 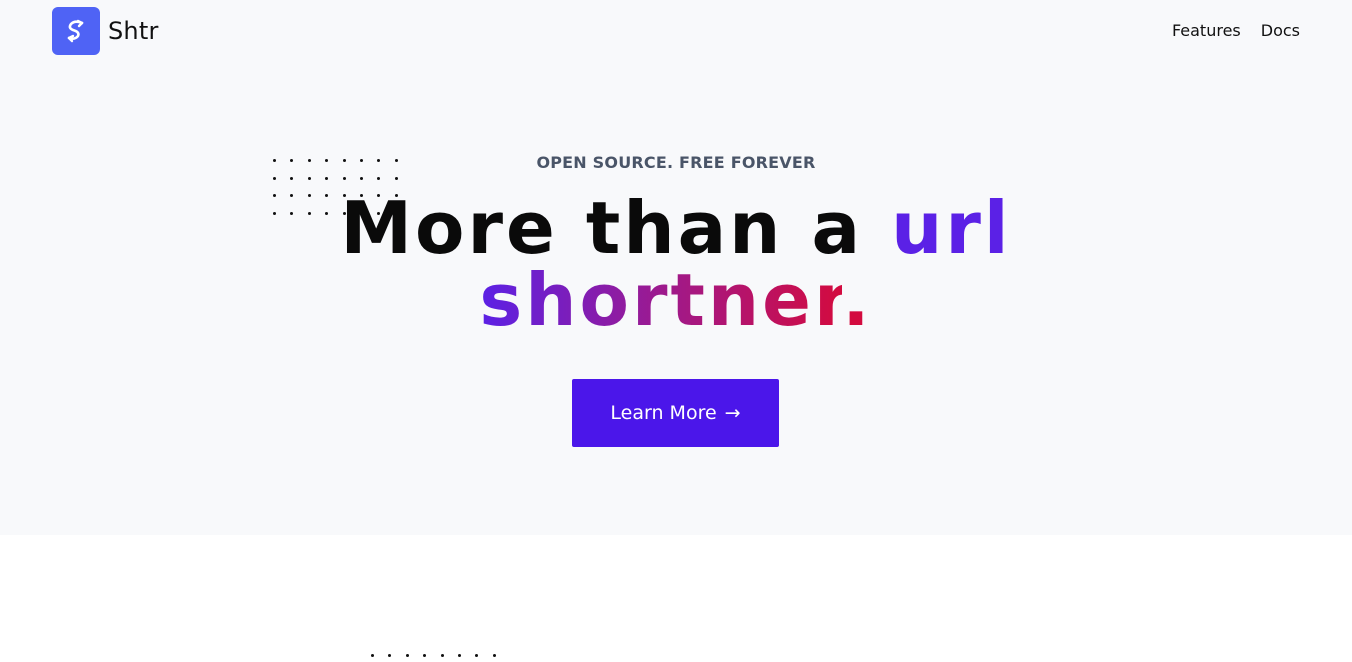 What do you see at coordinates (676, 228) in the screenshot?
I see `headline-line-1: More than a url` at bounding box center [676, 228].